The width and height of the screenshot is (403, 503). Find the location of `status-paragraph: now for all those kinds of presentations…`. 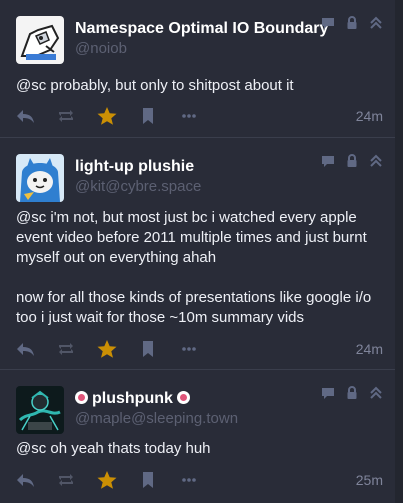

status-paragraph: now for all those kinds of presentations… is located at coordinates (194, 307).